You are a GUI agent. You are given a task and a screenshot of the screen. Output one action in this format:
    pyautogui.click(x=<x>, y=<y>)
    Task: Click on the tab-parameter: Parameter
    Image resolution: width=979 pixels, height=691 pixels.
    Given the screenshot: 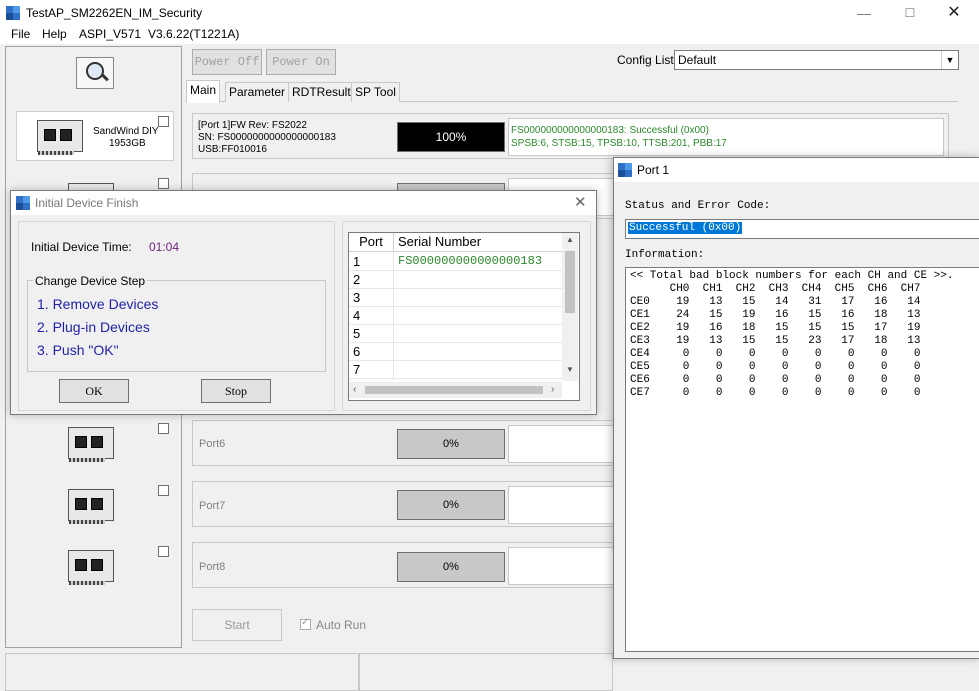 What is the action you would take?
    pyautogui.click(x=257, y=92)
    